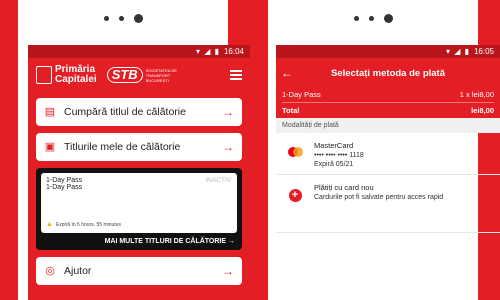  What do you see at coordinates (64, 180) in the screenshot?
I see `pass-title: 1-Day Pass` at bounding box center [64, 180].